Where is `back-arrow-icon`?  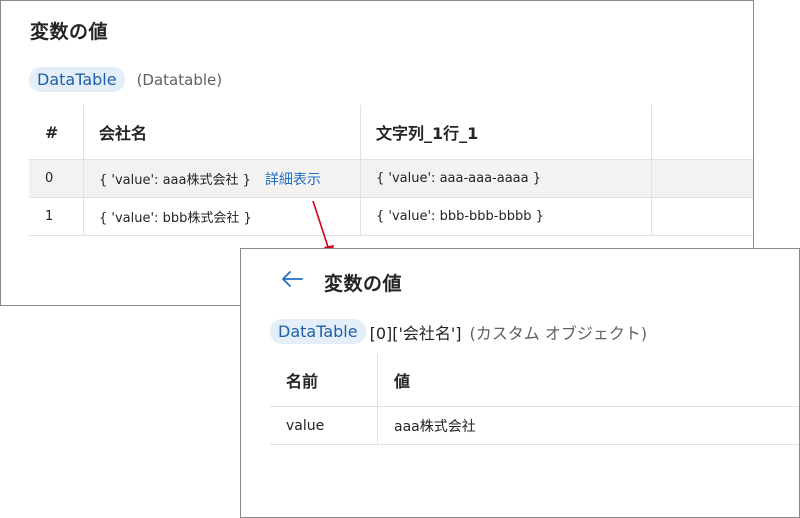 back-arrow-icon is located at coordinates (292, 279).